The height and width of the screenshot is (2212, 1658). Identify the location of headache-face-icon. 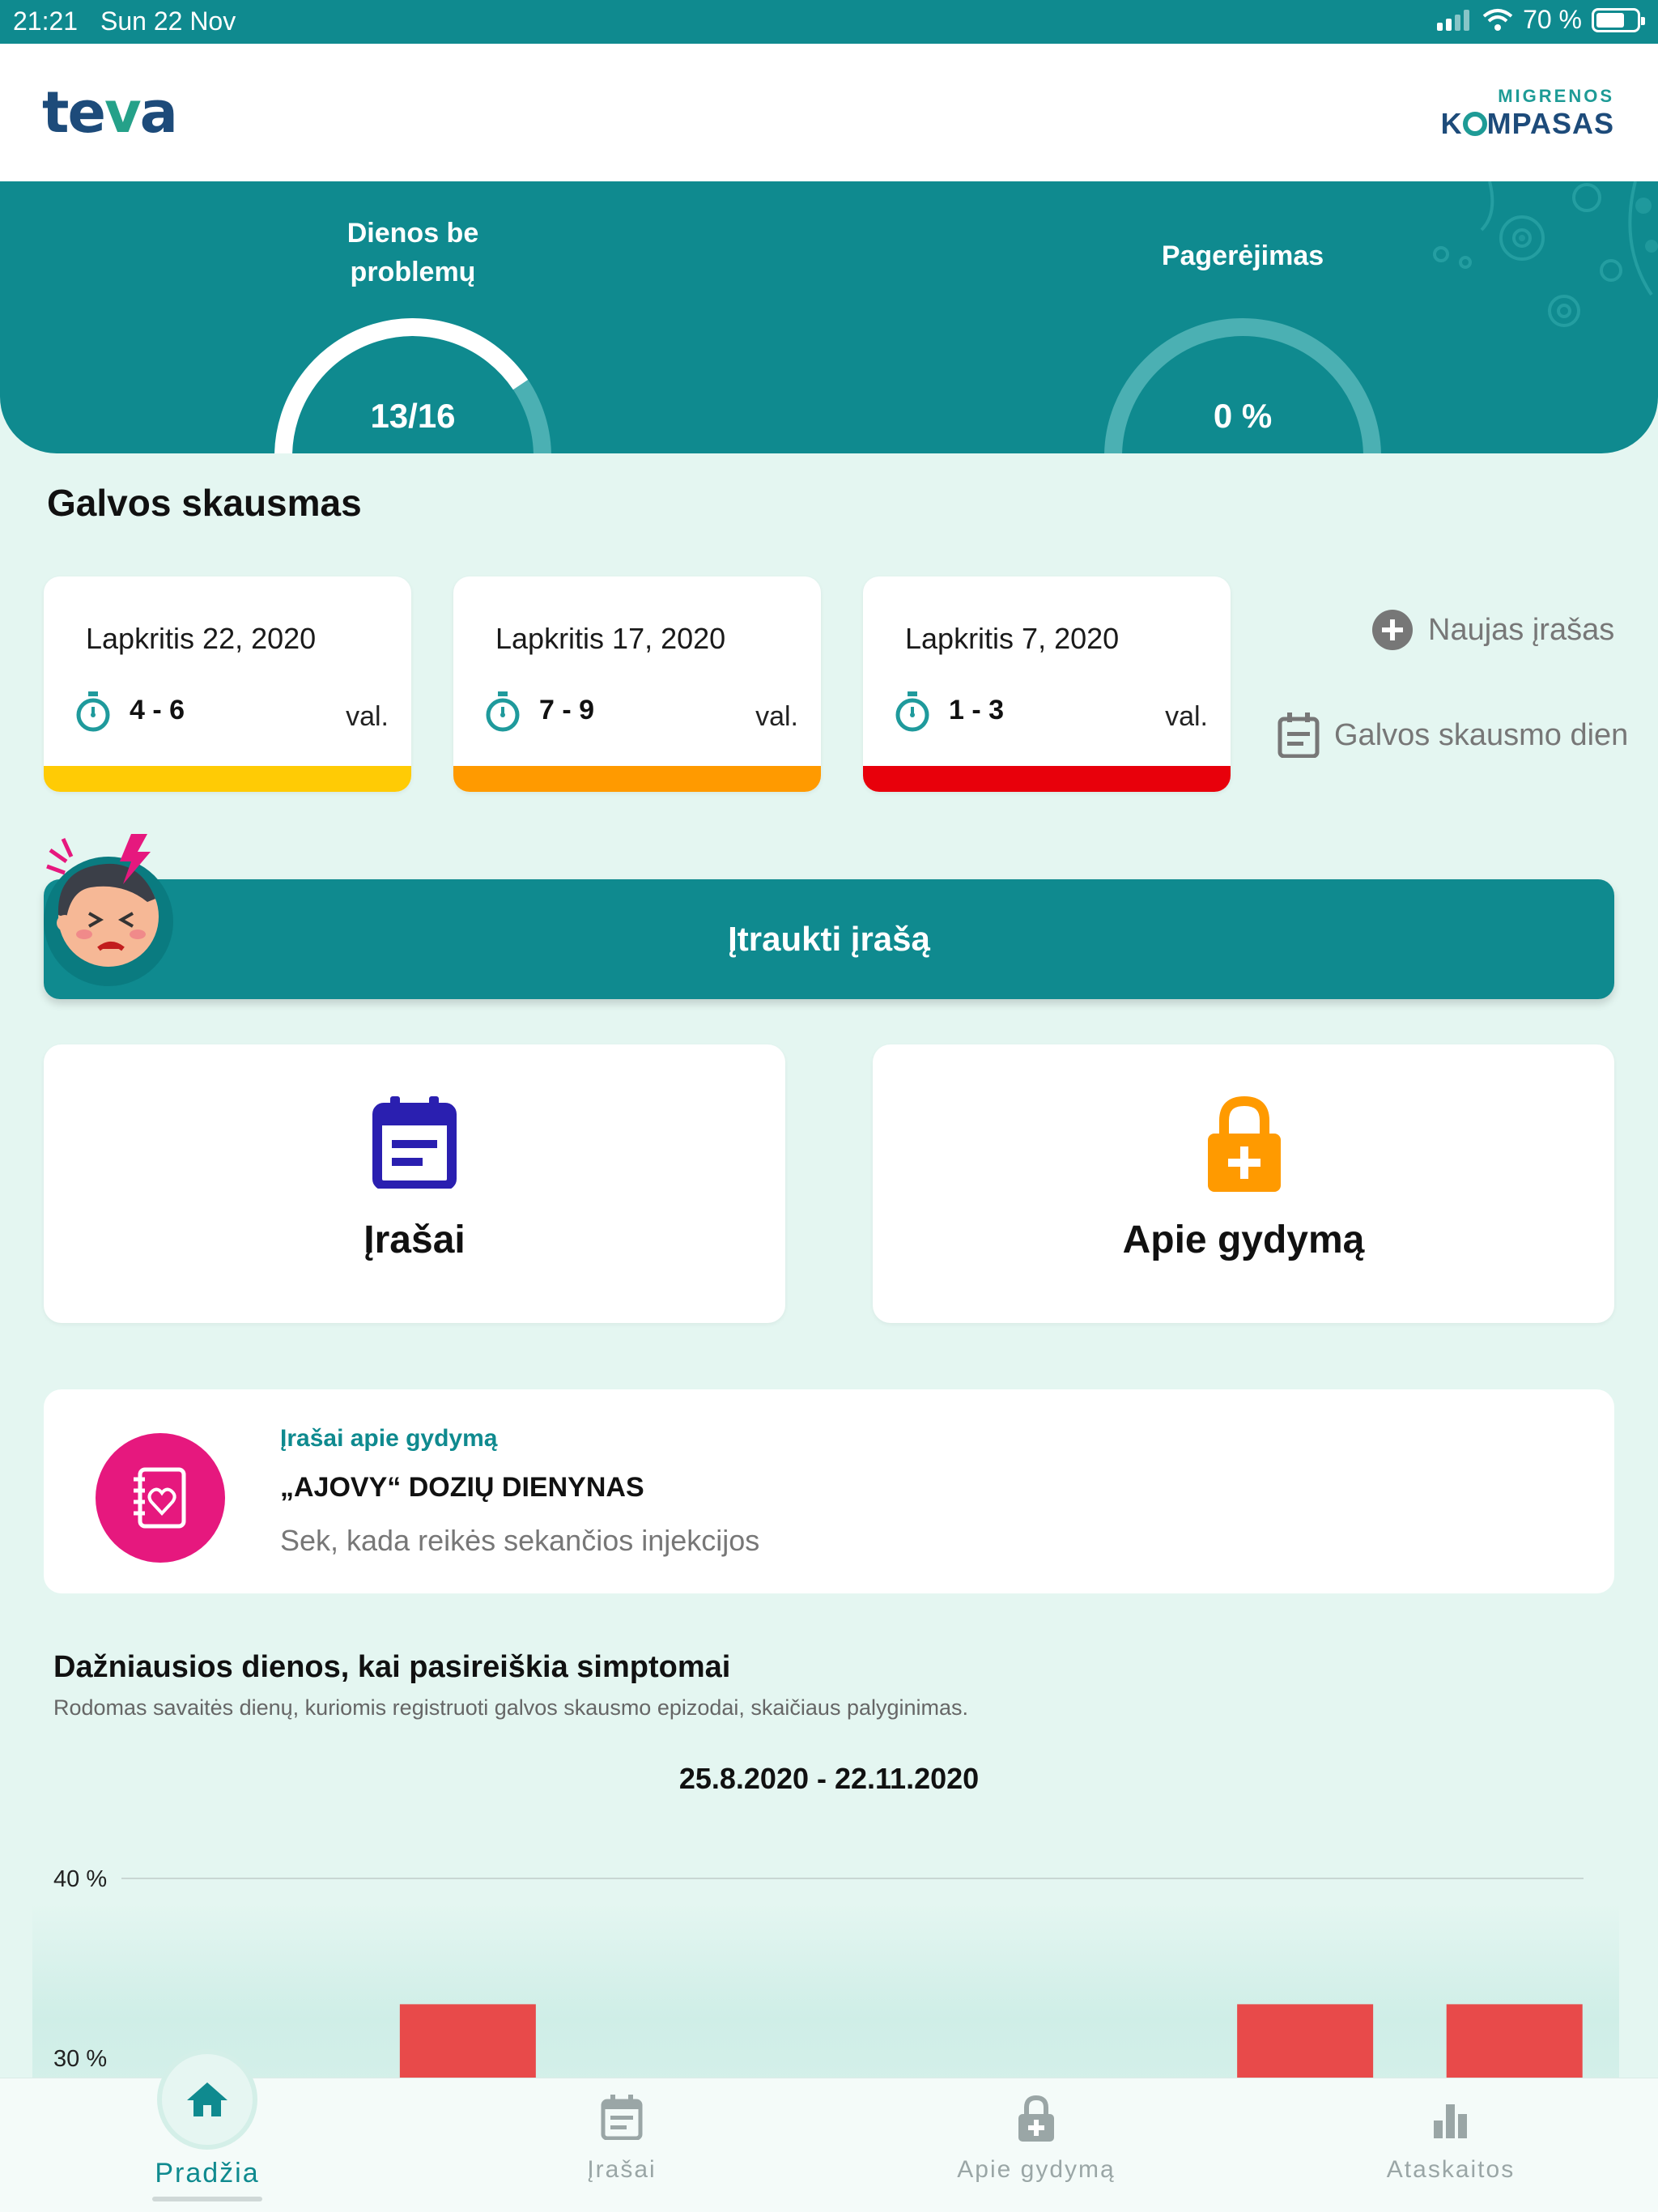
(108, 910).